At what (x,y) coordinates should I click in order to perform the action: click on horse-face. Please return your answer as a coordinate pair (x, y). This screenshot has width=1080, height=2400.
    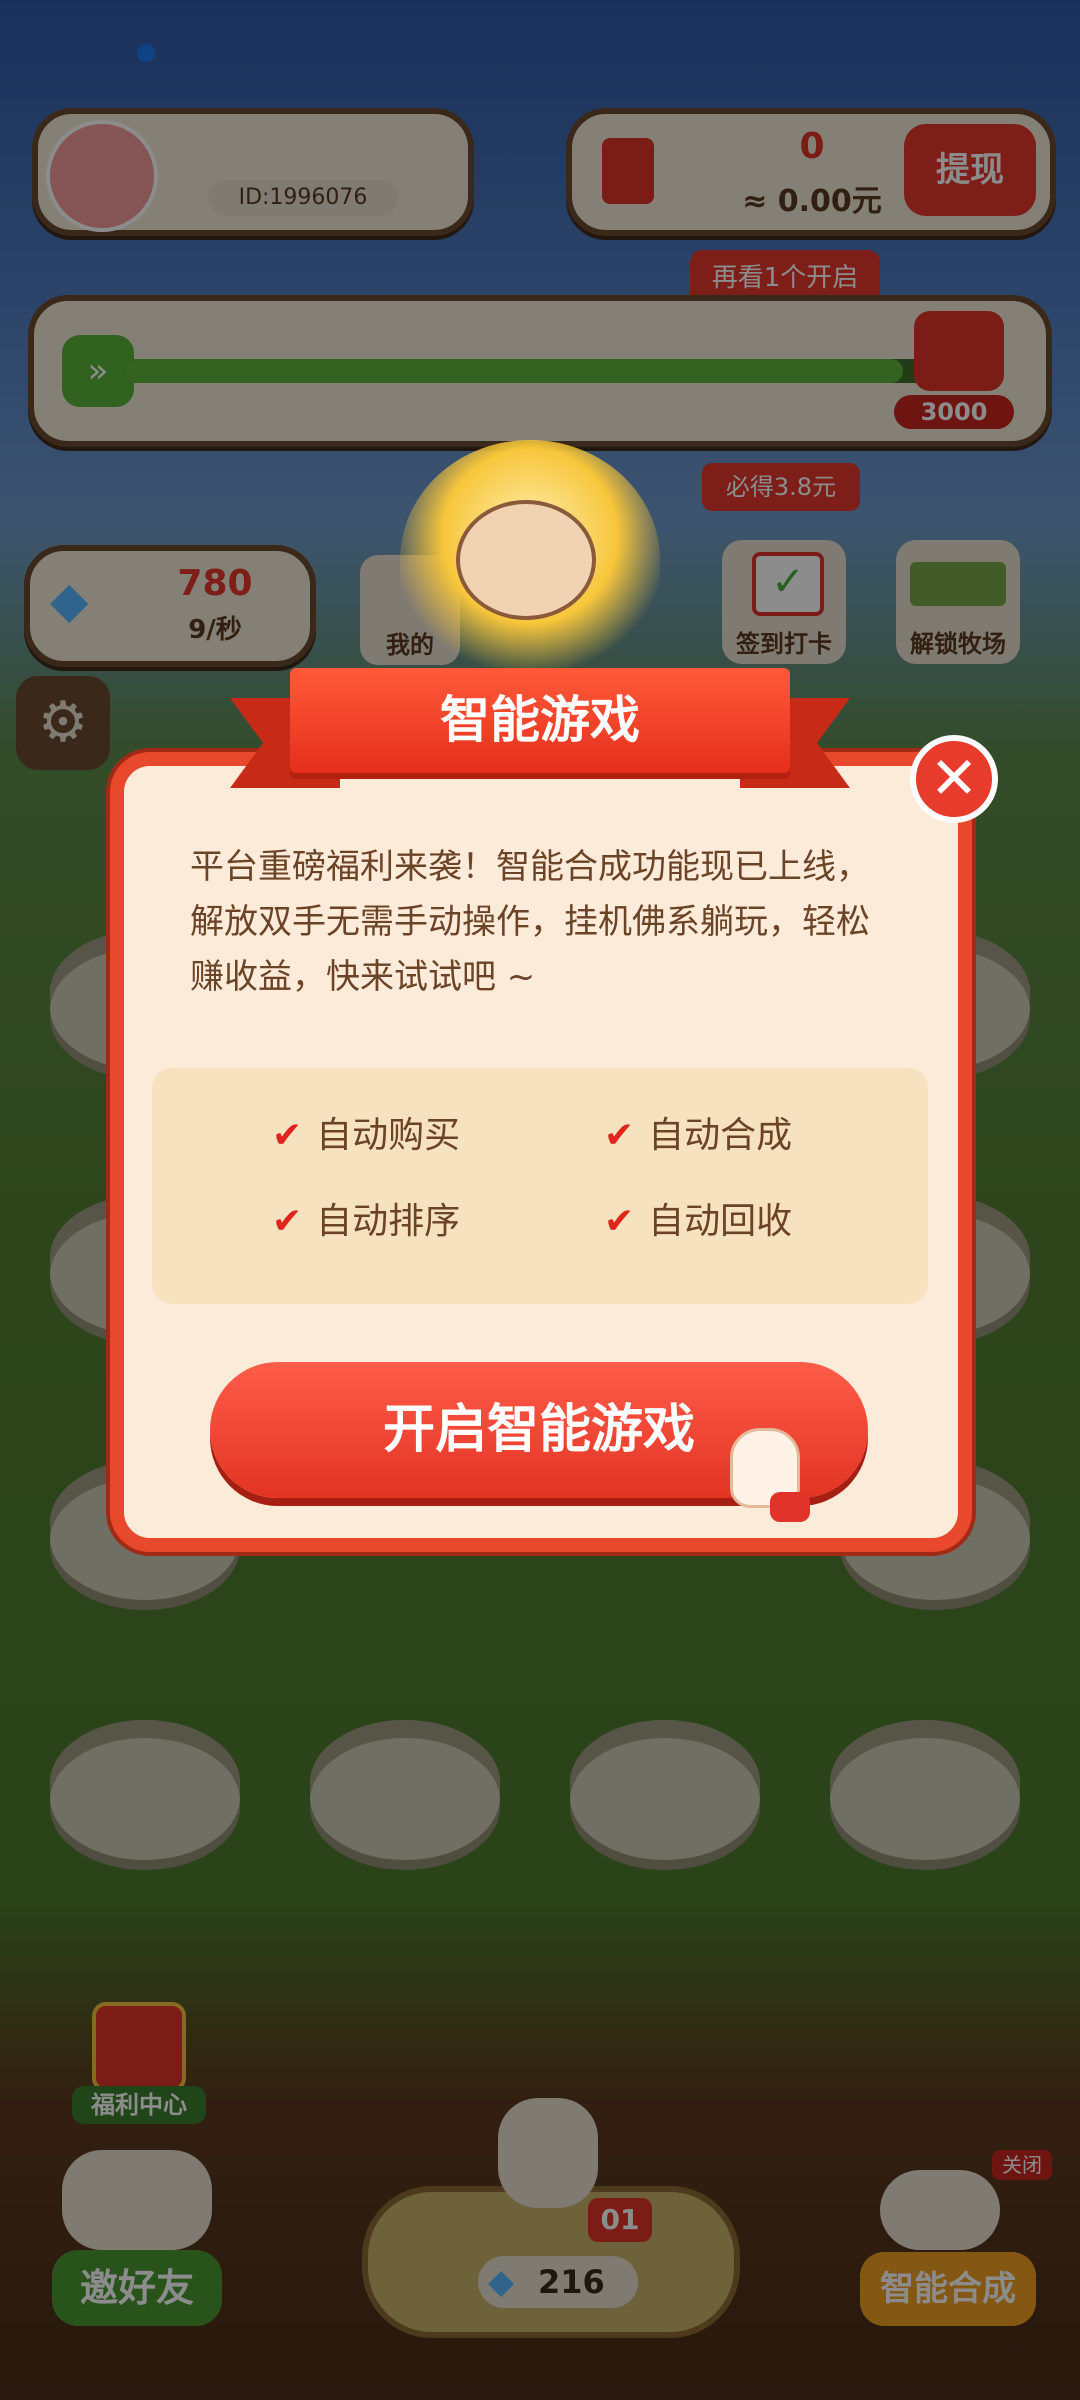
    Looking at the image, I should click on (526, 560).